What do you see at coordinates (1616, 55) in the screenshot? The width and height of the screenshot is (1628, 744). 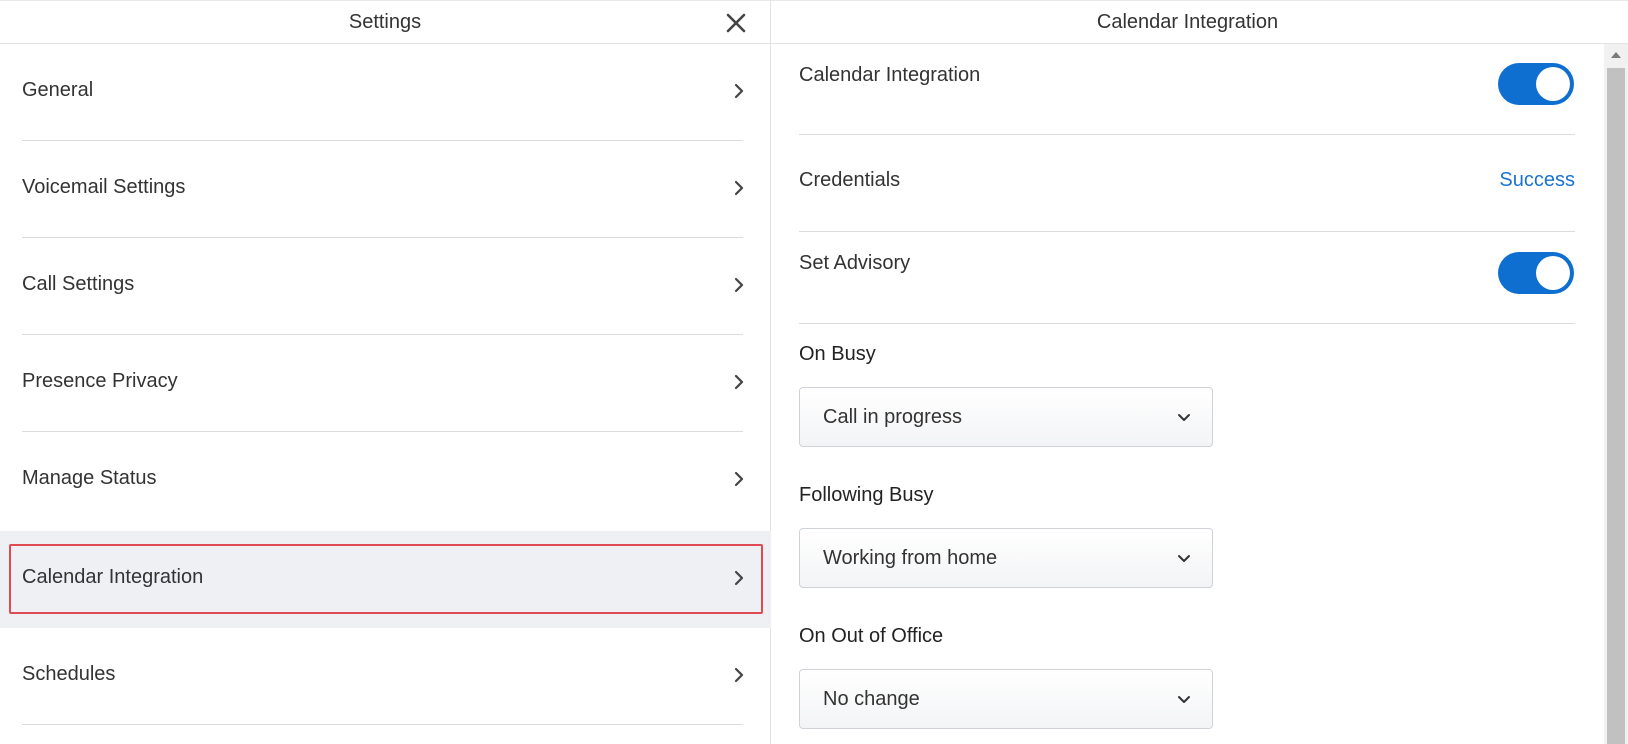 I see `scroll-up-arrow-icon` at bounding box center [1616, 55].